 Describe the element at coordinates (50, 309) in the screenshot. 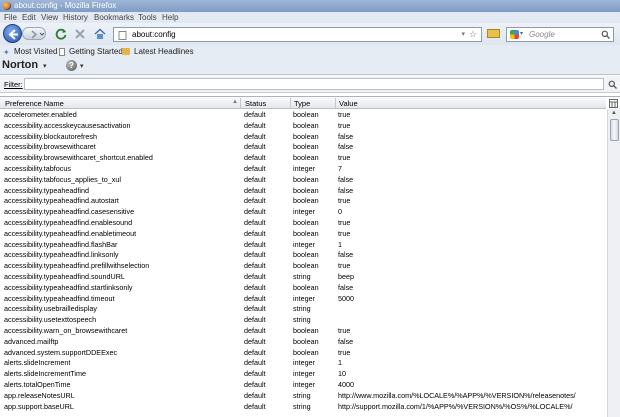

I see `cell-preference-name: accessibility.usebrailledisplay` at that location.